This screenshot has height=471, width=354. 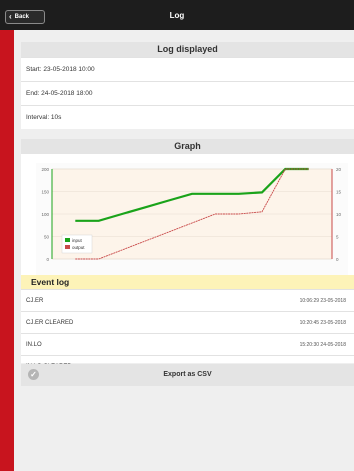 I want to click on event-row: CJ.ER CLEARED 10:20:45 23-05-2018, so click(x=187, y=322).